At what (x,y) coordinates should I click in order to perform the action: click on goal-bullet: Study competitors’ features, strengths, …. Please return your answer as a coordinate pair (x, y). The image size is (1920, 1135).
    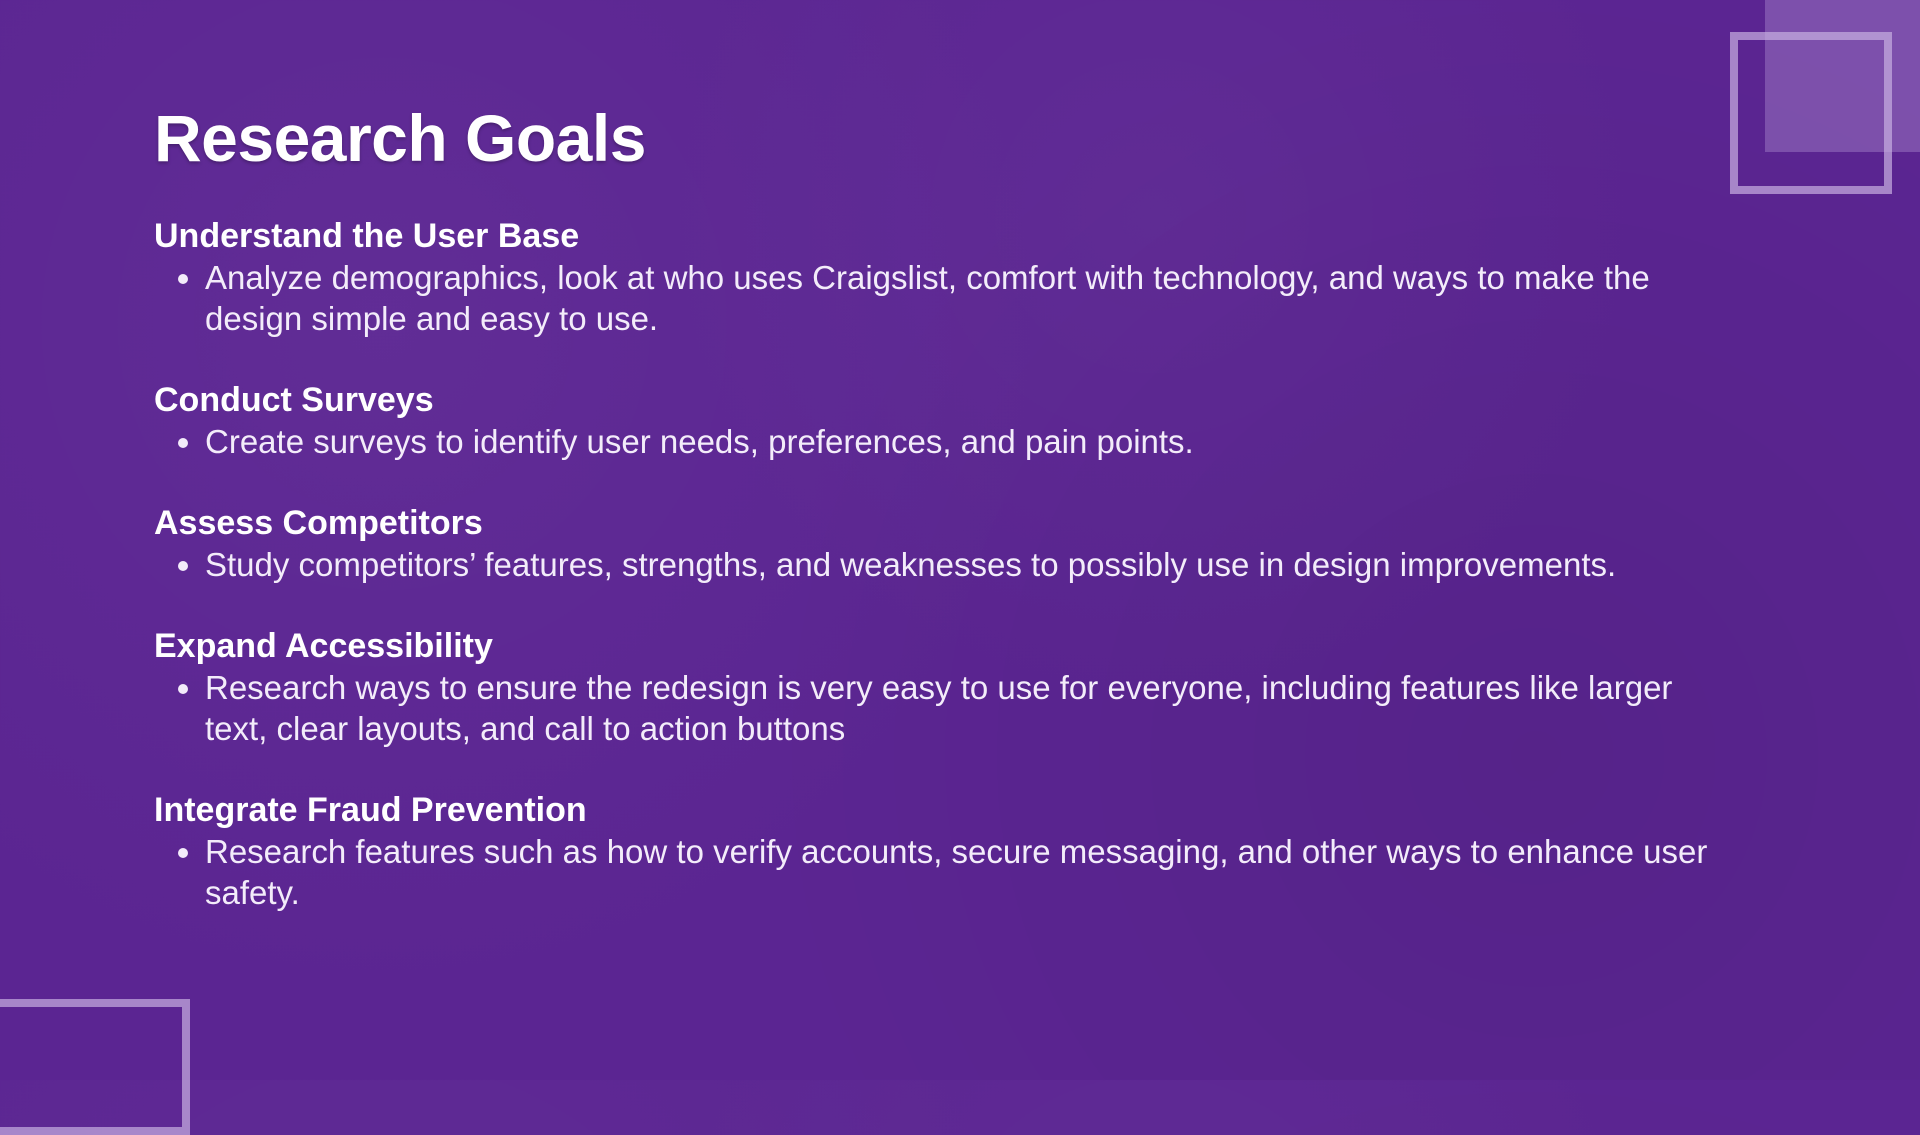
    Looking at the image, I should click on (959, 564).